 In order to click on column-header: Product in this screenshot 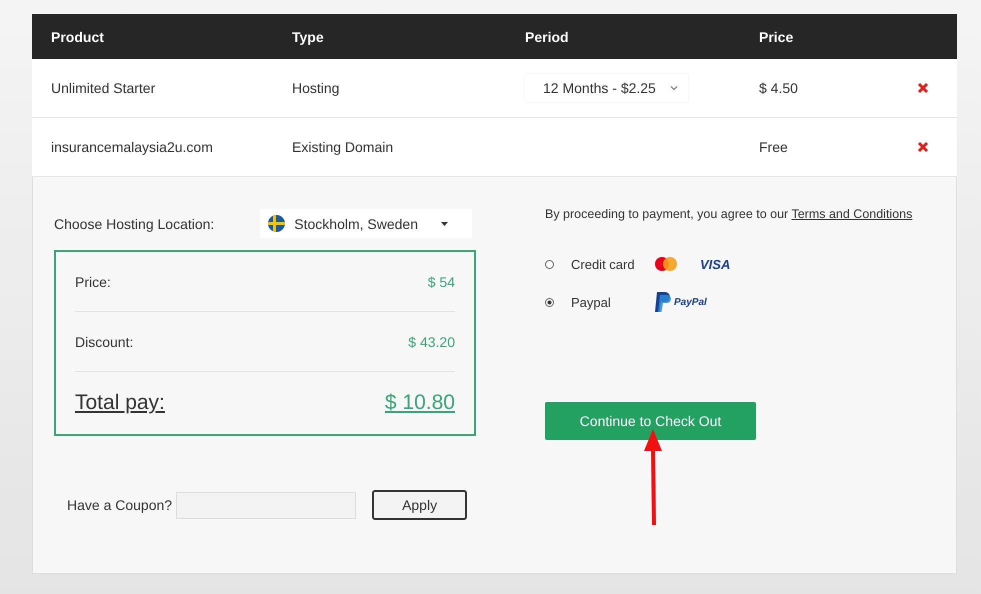, I will do `click(77, 36)`.